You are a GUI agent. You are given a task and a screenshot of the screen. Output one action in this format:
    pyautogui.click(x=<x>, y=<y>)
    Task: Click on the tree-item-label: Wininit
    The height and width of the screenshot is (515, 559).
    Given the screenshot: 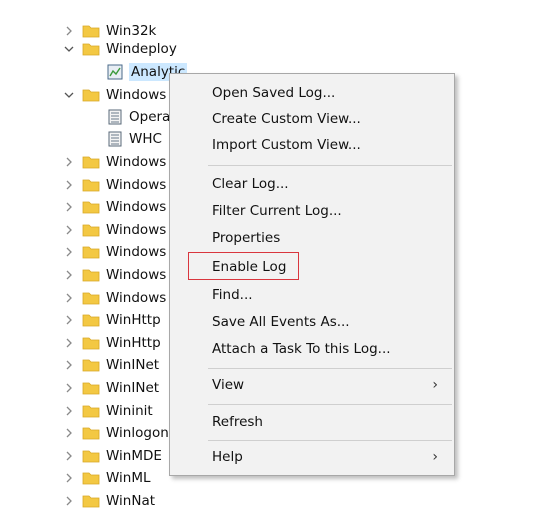 What is the action you would take?
    pyautogui.click(x=129, y=411)
    